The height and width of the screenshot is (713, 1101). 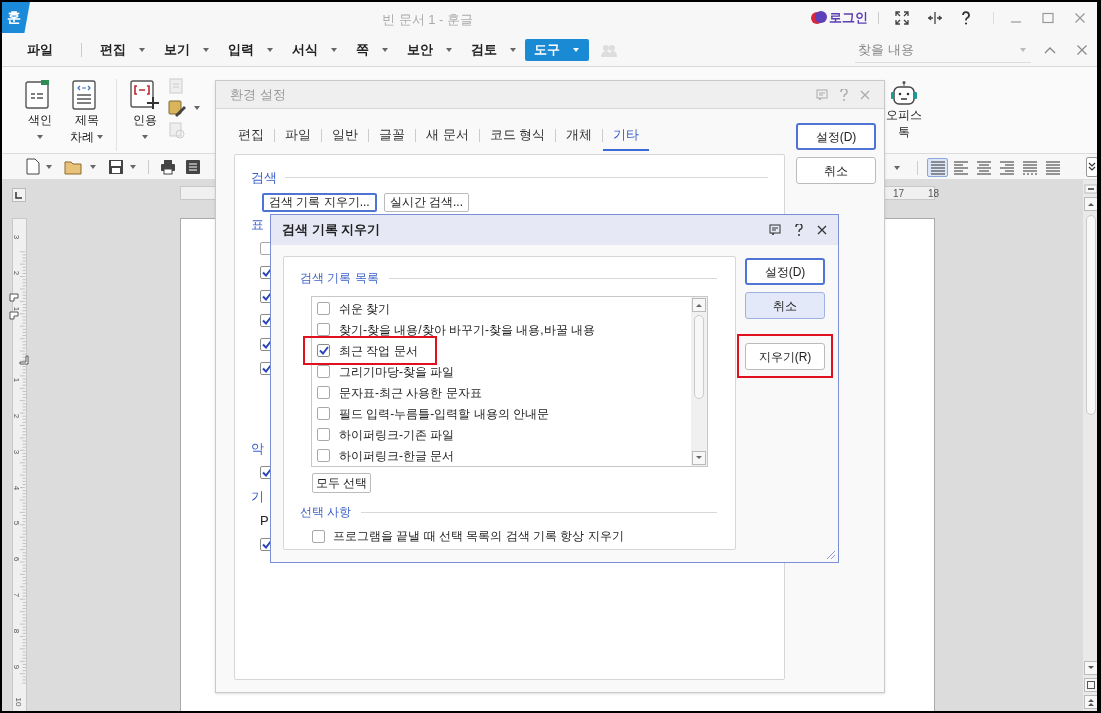 I want to click on window-title: 빈 문서 1 - 훈글, so click(x=427, y=20).